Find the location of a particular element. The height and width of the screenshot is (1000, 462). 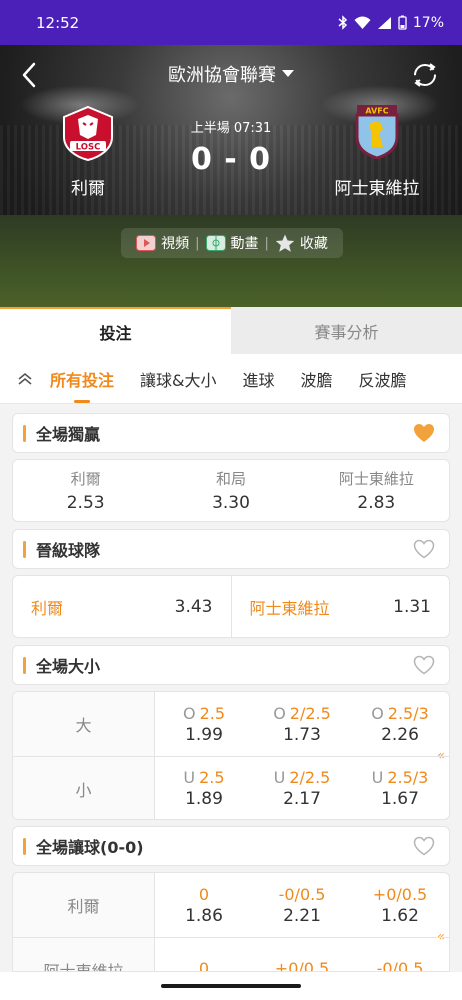

odds-cell: -0/0.5 2.21 is located at coordinates (302, 905).